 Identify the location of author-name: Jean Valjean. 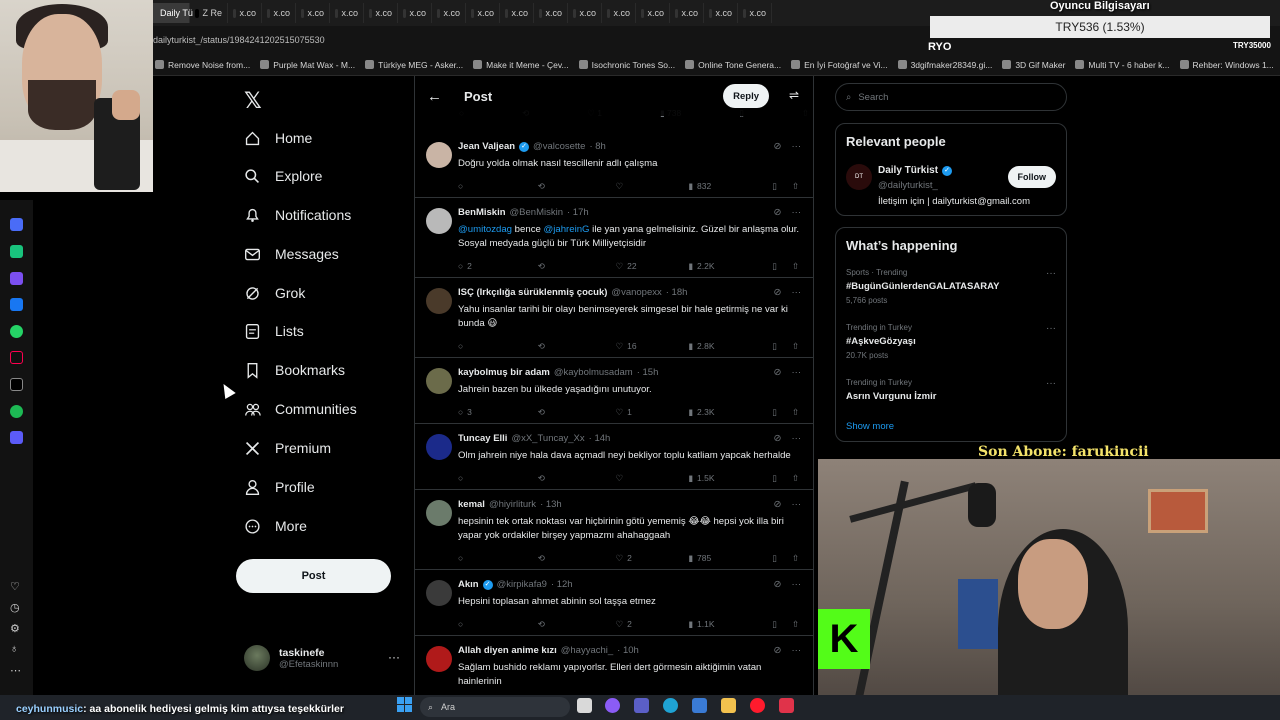
(486, 146).